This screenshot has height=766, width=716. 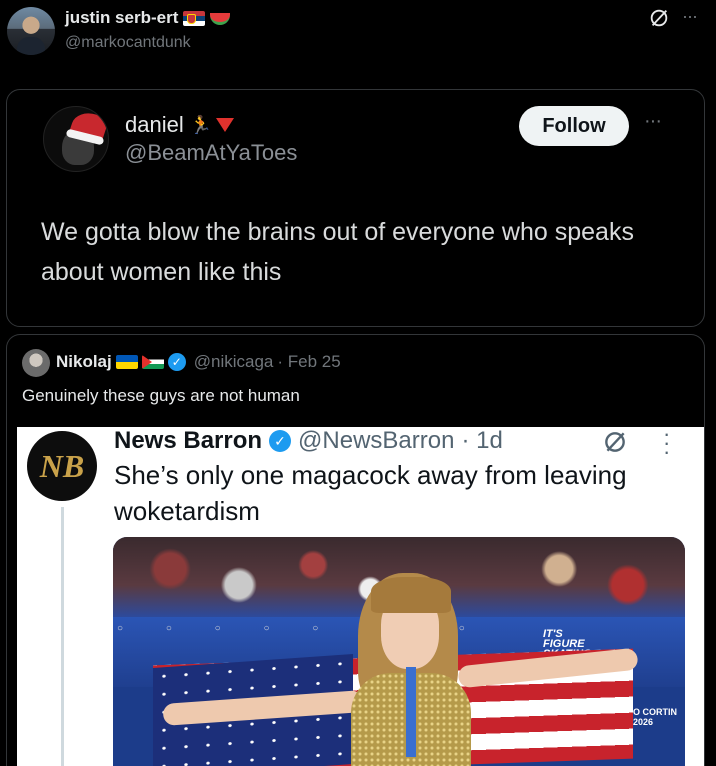 I want to click on newsbarron-handle: @NewsBarron, so click(x=376, y=440).